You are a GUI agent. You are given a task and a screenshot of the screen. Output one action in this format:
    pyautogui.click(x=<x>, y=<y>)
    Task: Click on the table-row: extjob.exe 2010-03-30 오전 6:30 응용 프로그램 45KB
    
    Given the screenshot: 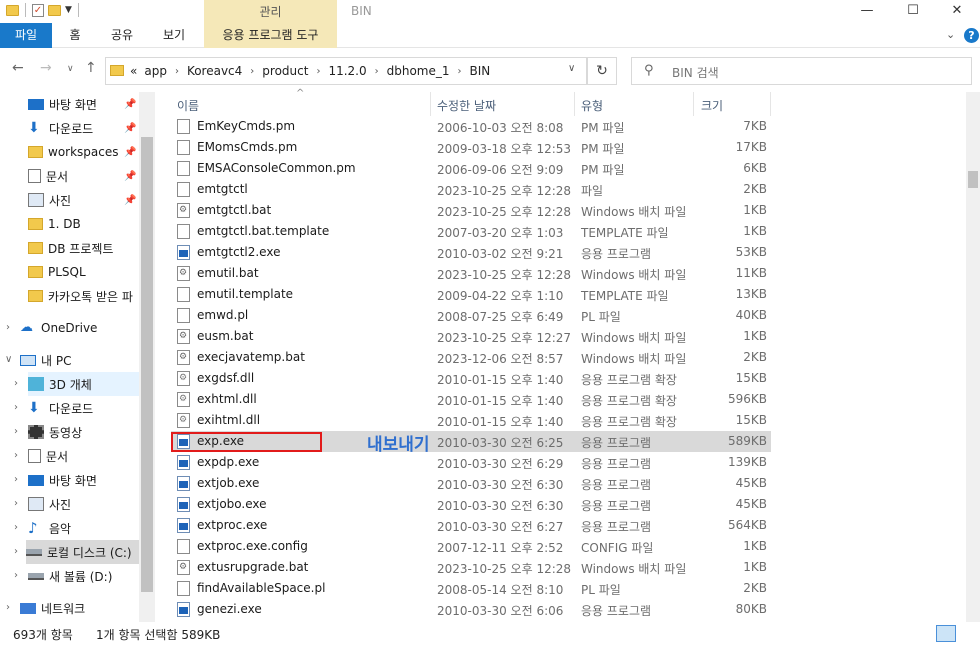 What is the action you would take?
    pyautogui.click(x=471, y=483)
    